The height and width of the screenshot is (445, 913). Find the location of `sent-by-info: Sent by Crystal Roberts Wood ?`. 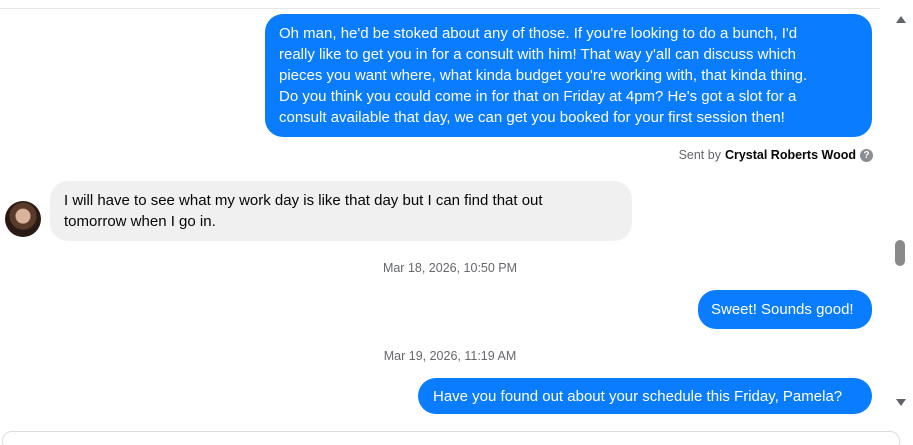

sent-by-info: Sent by Crystal Roberts Wood ? is located at coordinates (776, 155).